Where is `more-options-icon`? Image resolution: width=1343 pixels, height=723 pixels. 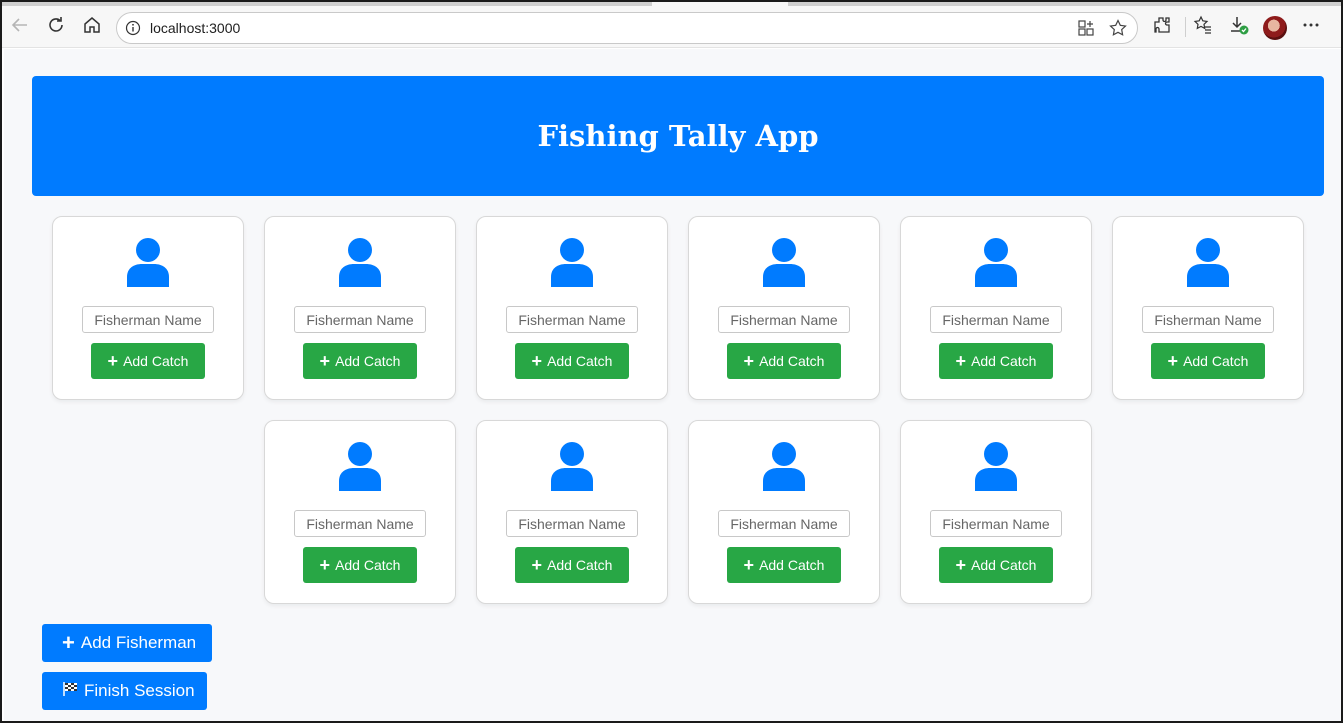 more-options-icon is located at coordinates (1311, 25).